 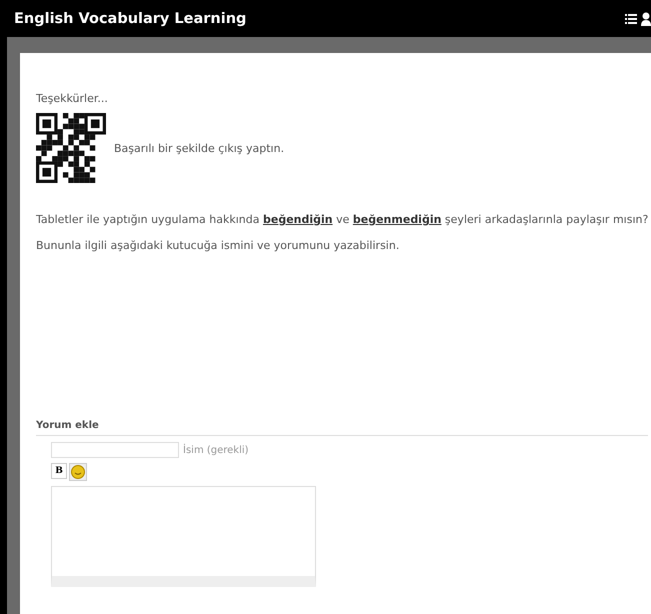 I want to click on status-message: Başarılı bir şekilde çıkış yaptın., so click(x=199, y=148).